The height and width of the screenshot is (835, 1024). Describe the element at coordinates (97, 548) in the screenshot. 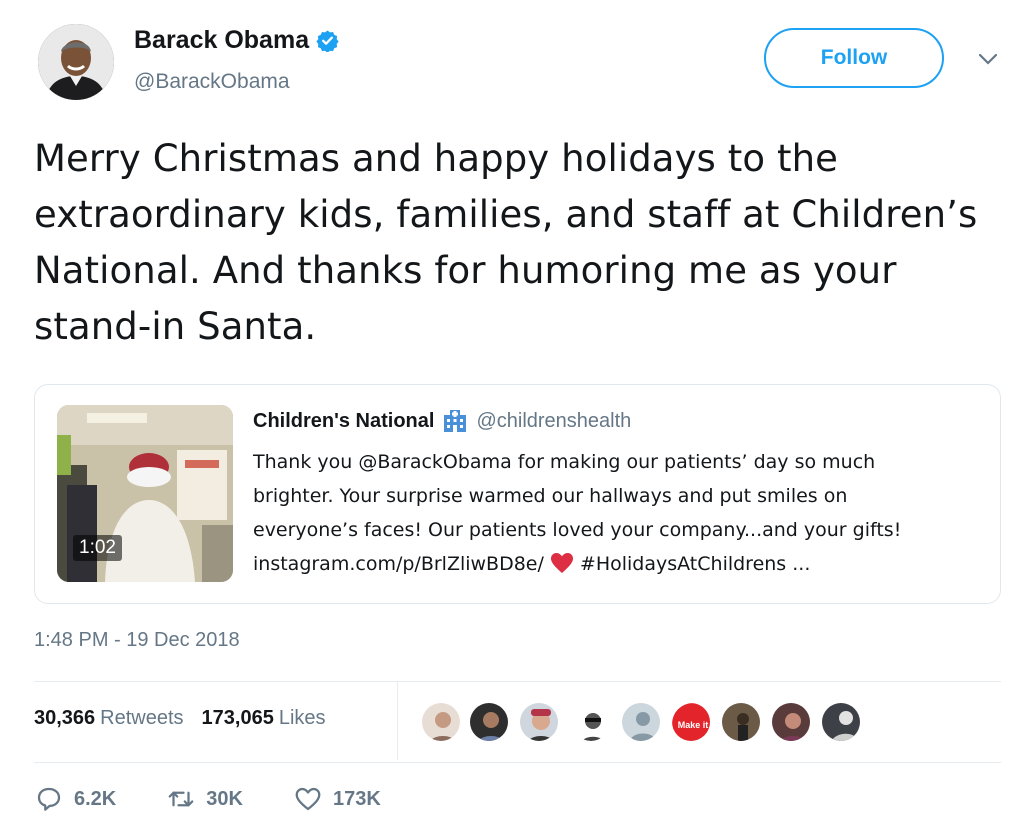

I see `video-duration: 1:02` at that location.